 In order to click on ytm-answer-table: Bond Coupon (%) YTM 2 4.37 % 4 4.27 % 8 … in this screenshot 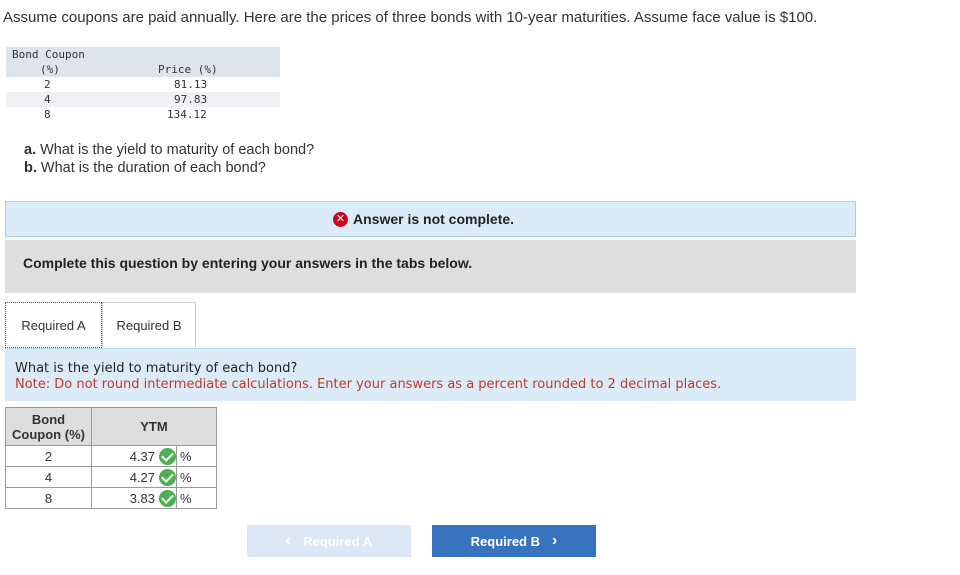, I will do `click(111, 458)`.